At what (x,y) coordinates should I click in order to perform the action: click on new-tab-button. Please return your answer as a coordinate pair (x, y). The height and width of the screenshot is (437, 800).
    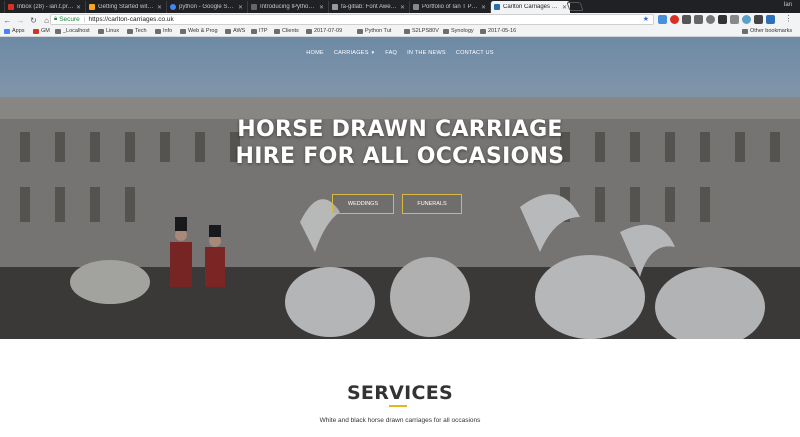
    Looking at the image, I should click on (575, 6).